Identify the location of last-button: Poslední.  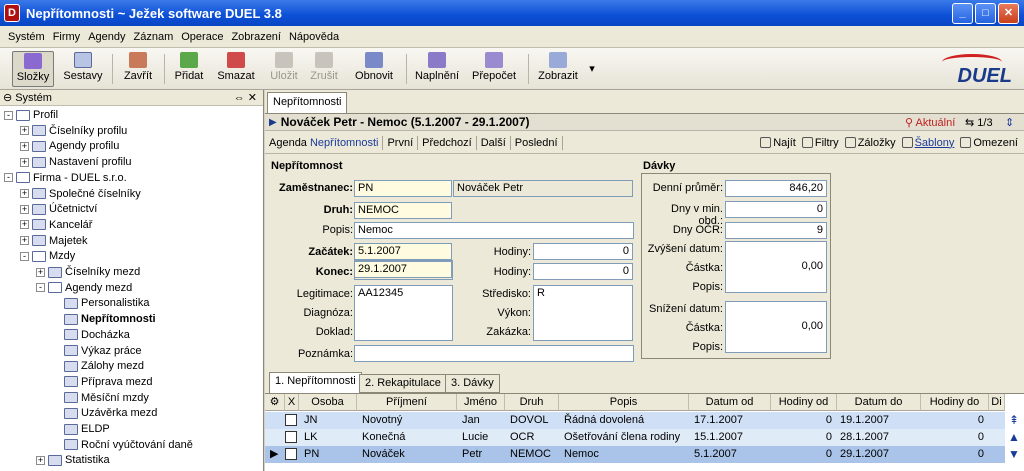
(537, 142).